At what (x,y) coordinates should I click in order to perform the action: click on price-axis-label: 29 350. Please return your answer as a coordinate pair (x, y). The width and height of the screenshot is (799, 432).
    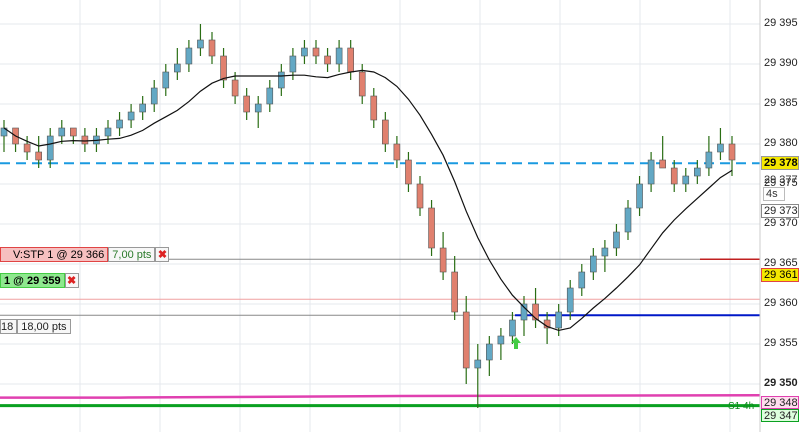
    Looking at the image, I should click on (781, 383).